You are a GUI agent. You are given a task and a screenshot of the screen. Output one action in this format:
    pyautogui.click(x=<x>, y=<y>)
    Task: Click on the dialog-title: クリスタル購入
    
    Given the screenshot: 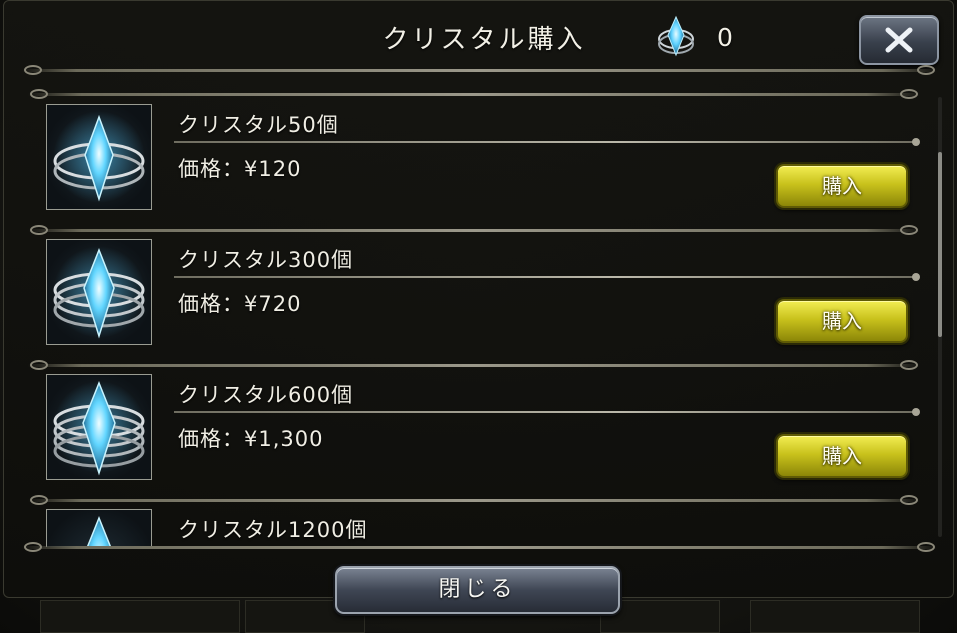 What is the action you would take?
    pyautogui.click(x=484, y=40)
    